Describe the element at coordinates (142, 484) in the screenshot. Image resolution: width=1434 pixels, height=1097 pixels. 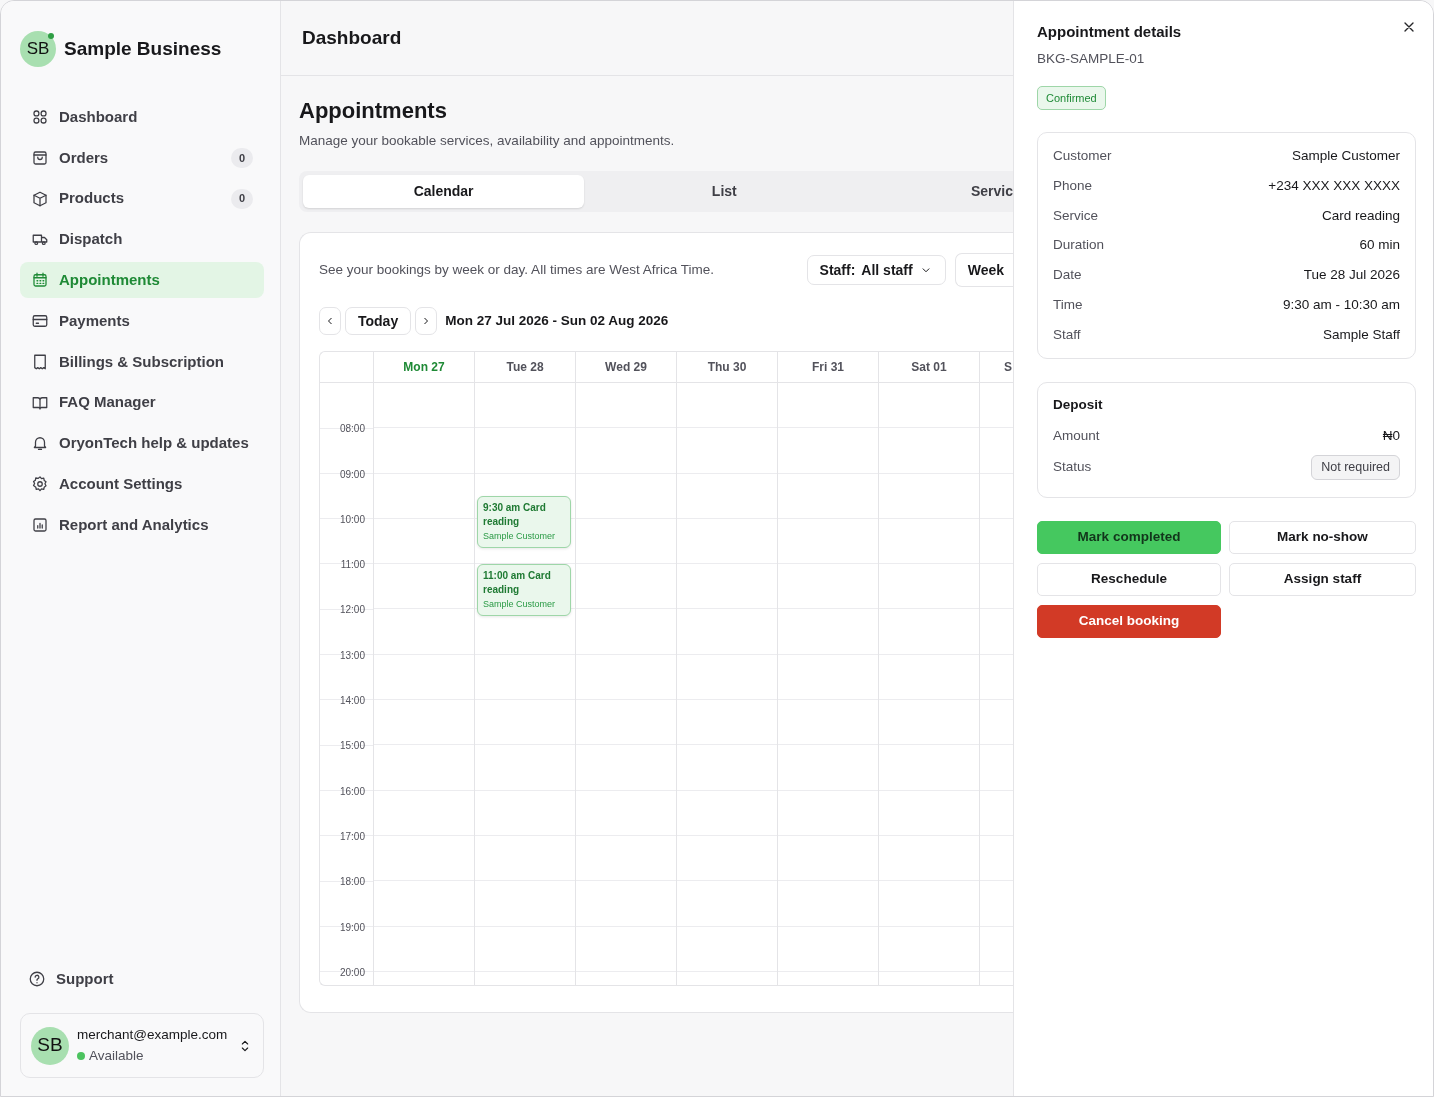
I see `sidebar-item: Account Settings` at that location.